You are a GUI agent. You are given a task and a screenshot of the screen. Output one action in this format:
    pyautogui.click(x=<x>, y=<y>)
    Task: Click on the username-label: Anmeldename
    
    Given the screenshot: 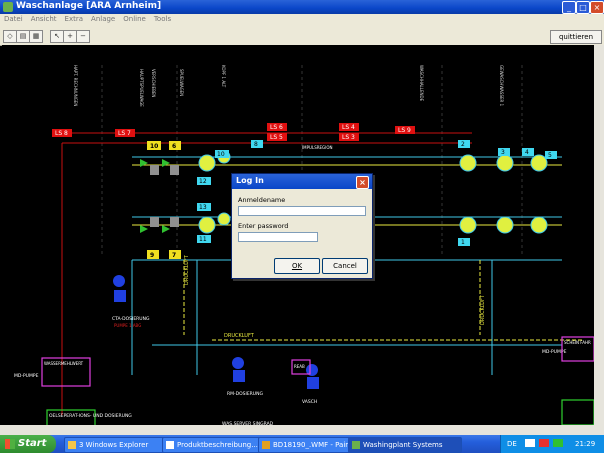 What is the action you would take?
    pyautogui.click(x=262, y=200)
    